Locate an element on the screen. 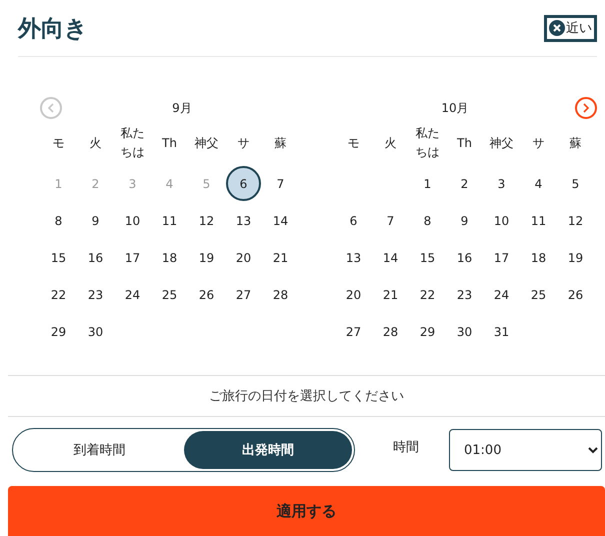 This screenshot has width=605, height=536. apply-button: 適用する is located at coordinates (306, 511).